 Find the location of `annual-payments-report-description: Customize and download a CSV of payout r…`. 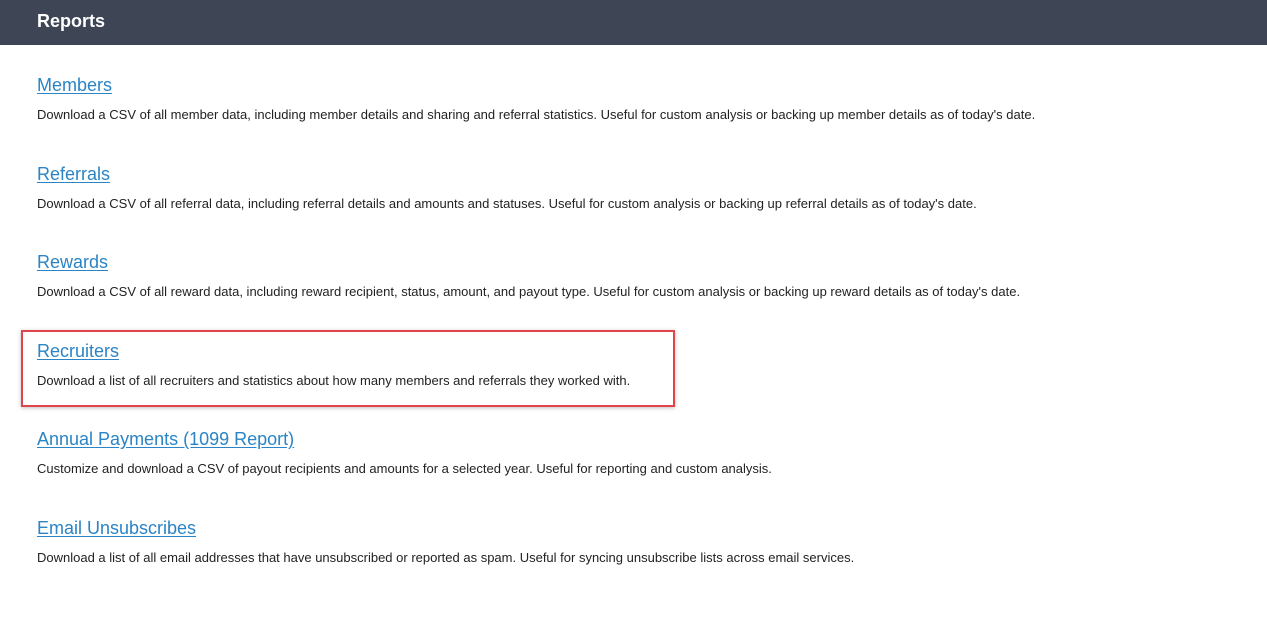

annual-payments-report-description: Customize and download a CSV of payout r… is located at coordinates (404, 468).